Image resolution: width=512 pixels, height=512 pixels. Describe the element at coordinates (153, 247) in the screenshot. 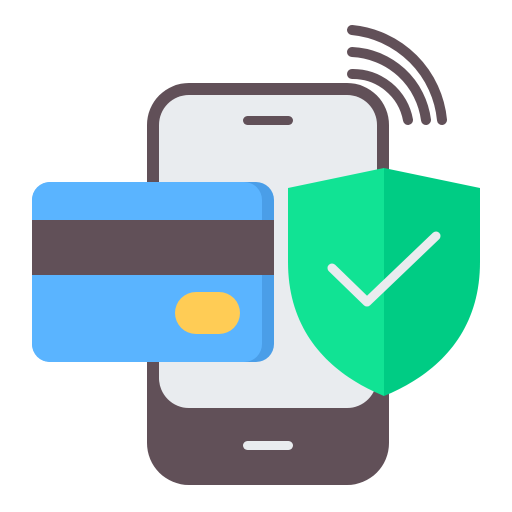

I see `card-magnetic-stripe` at that location.